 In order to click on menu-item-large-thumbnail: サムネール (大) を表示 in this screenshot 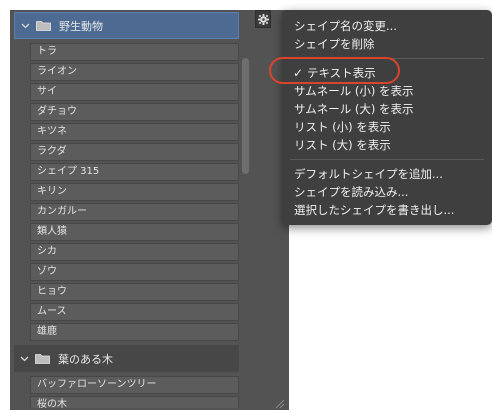, I will do `click(354, 109)`.